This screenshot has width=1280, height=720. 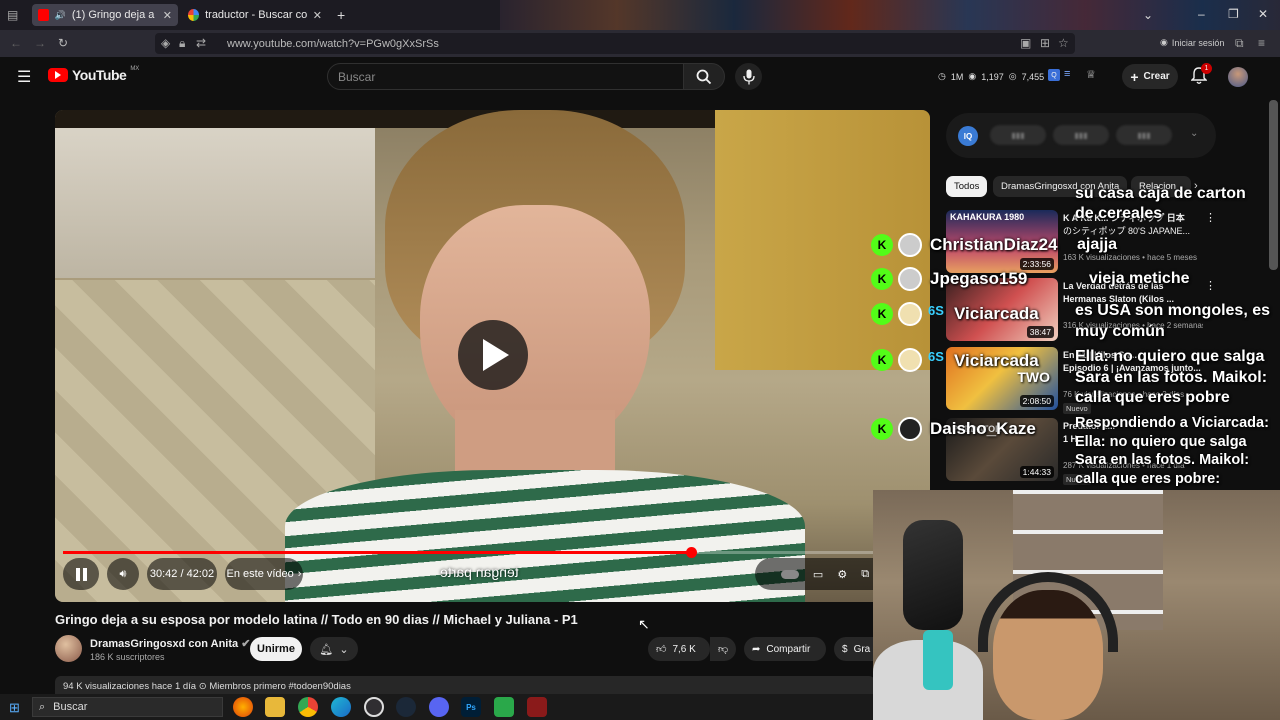 What do you see at coordinates (1233, 14) in the screenshot?
I see `maximize-icon: ❐` at bounding box center [1233, 14].